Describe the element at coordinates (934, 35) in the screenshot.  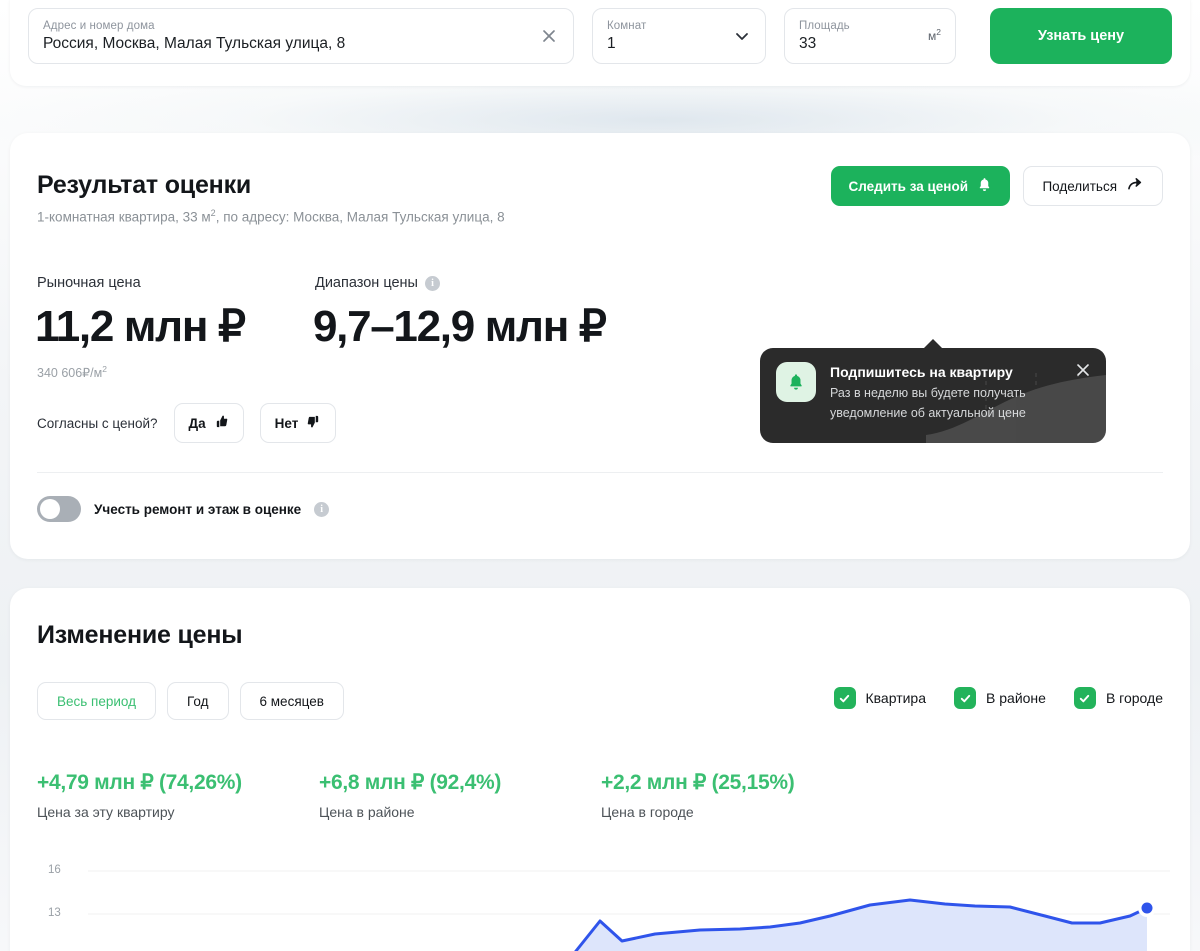
I see `area-unit-label: м2` at that location.